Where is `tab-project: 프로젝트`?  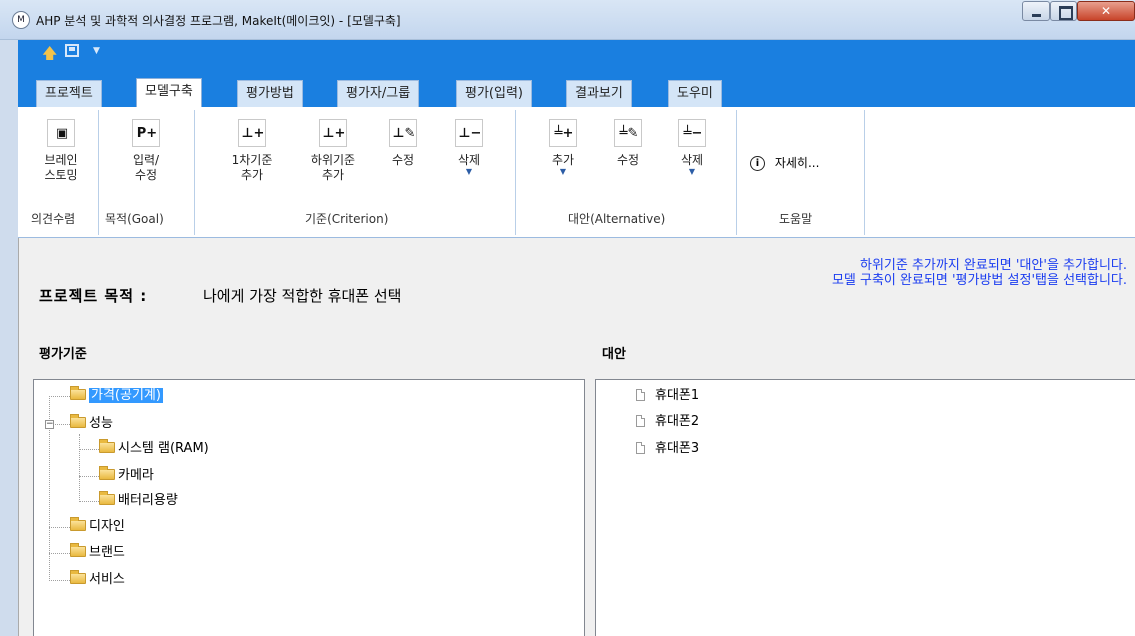
tab-project: 프로젝트 is located at coordinates (69, 93).